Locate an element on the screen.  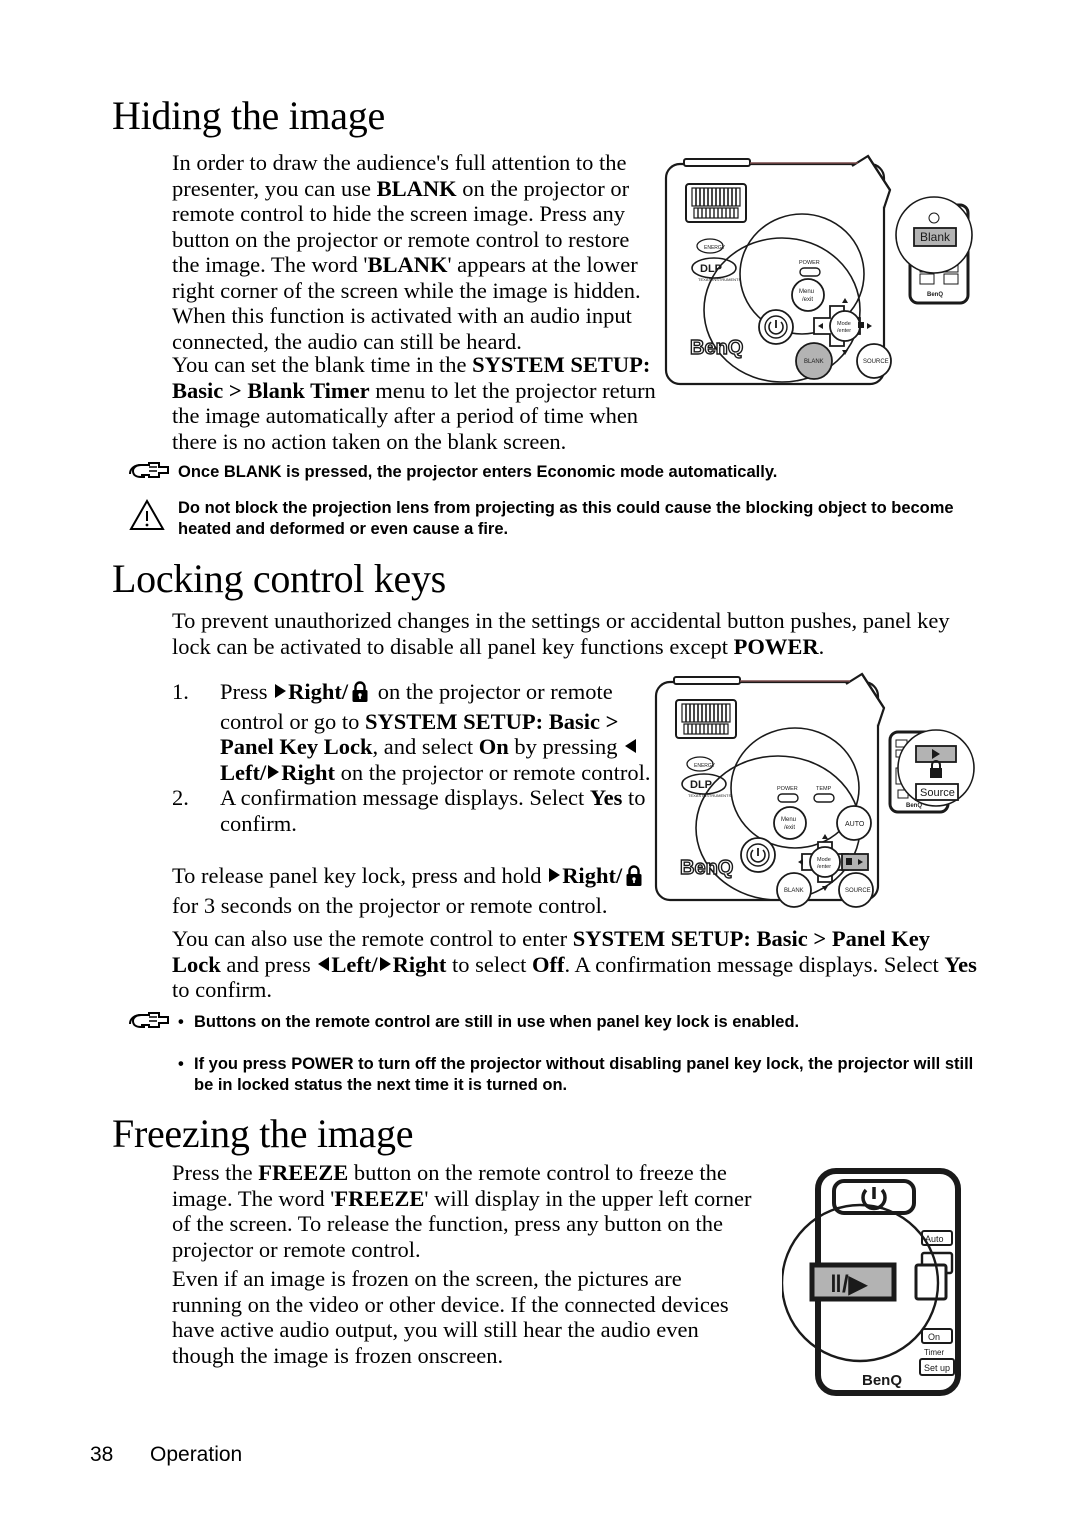
text-run: to confirm. is located at coordinates (222, 989).